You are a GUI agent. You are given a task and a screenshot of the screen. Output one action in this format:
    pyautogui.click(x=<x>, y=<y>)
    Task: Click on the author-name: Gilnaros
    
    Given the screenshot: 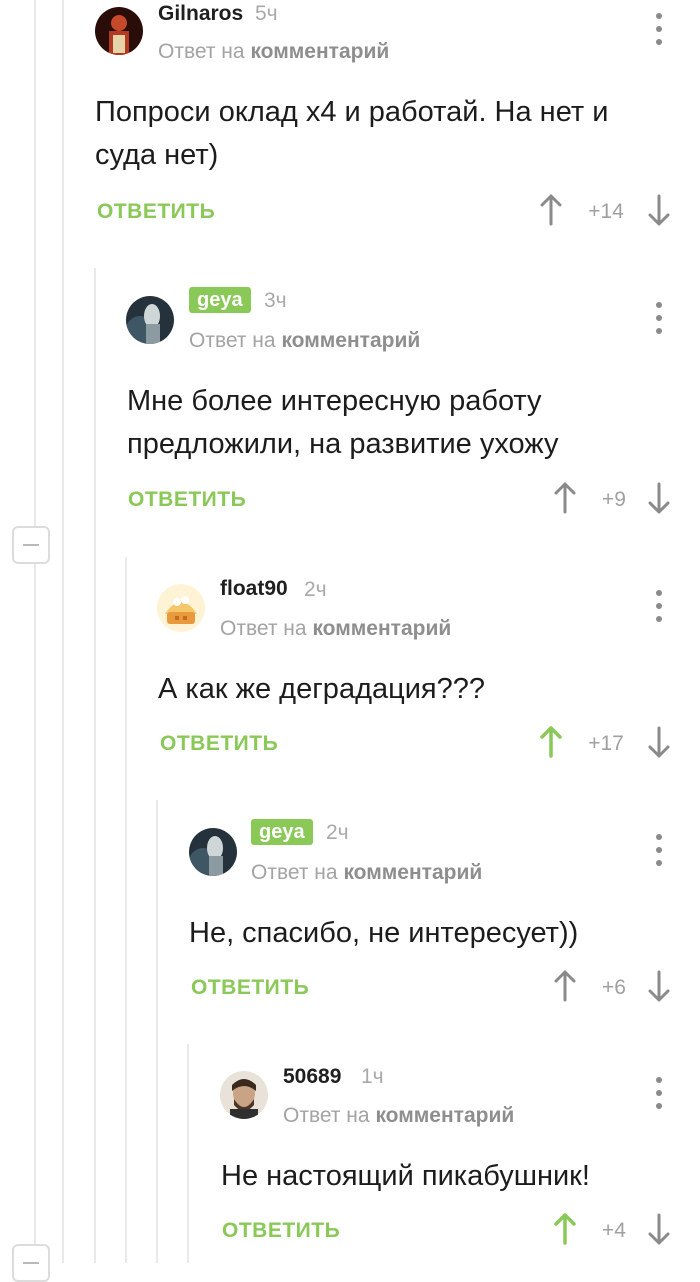 What is the action you would take?
    pyautogui.click(x=200, y=14)
    